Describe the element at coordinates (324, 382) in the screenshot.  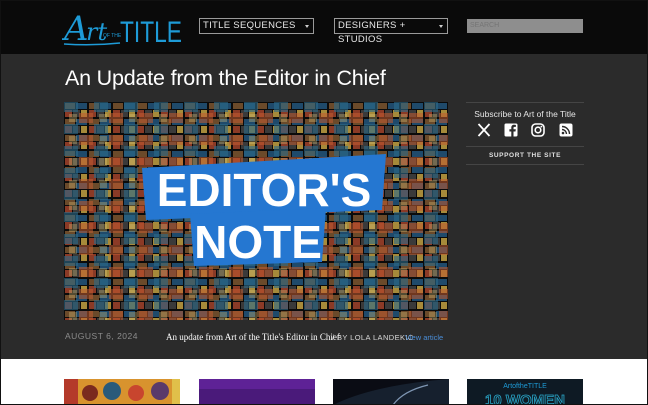
I see `related-articles-strip: ArtoftheTITLE 10 WOMEN` at that location.